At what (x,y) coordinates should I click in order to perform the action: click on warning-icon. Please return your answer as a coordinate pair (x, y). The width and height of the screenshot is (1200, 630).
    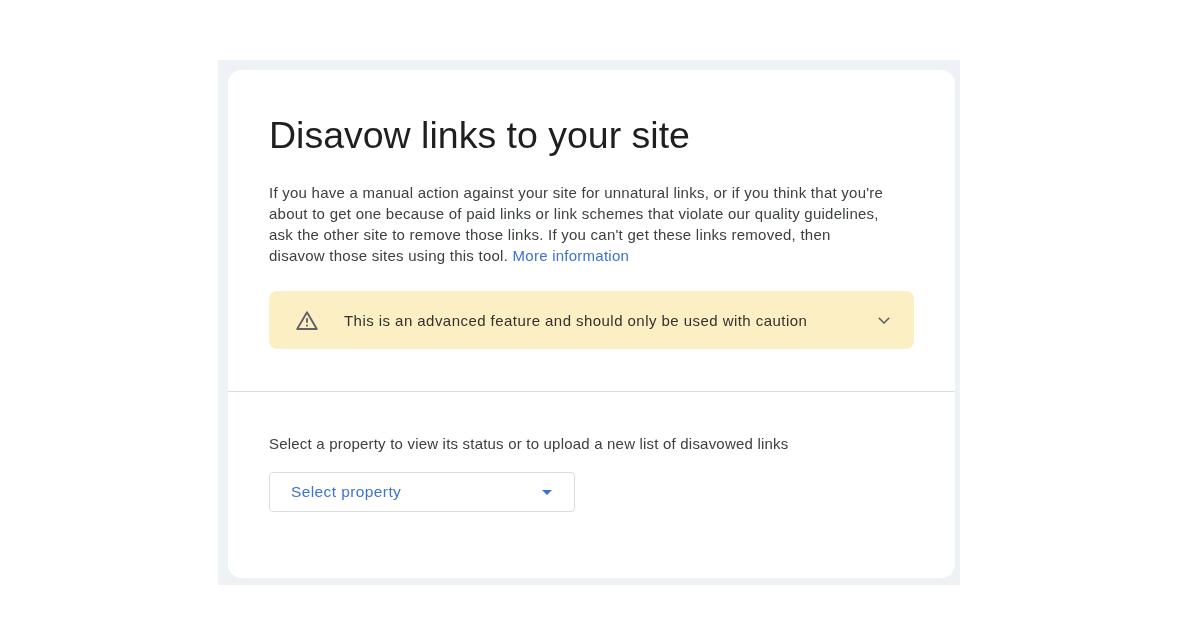
    Looking at the image, I should click on (307, 320).